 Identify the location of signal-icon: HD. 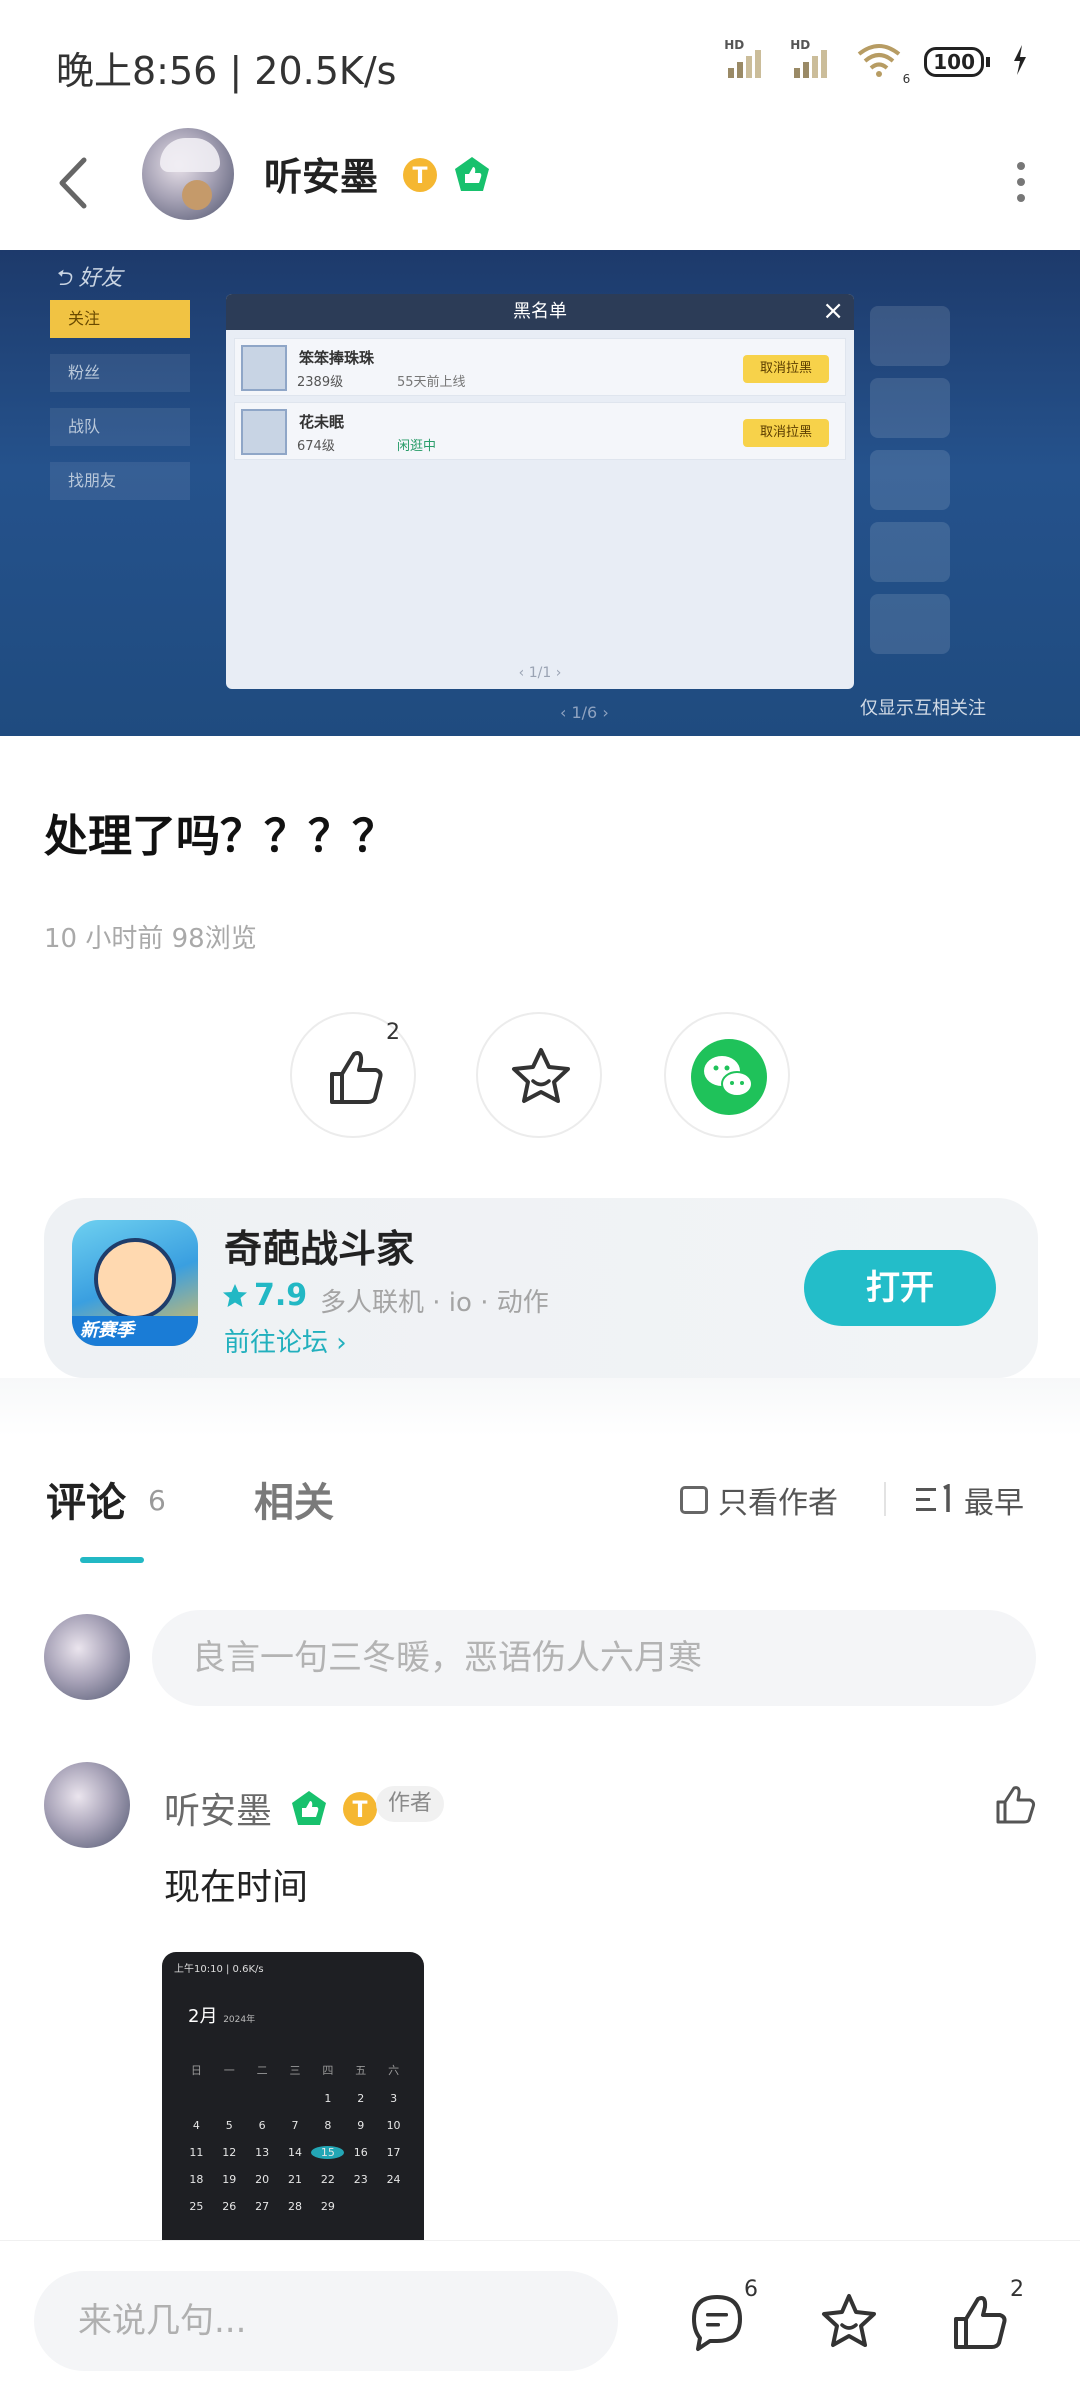
(746, 59).